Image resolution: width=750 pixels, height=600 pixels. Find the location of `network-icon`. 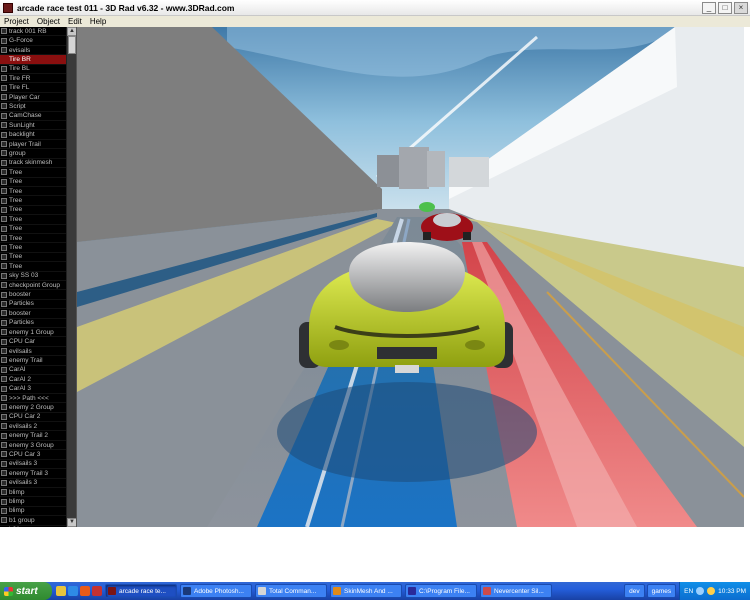

network-icon is located at coordinates (700, 591).